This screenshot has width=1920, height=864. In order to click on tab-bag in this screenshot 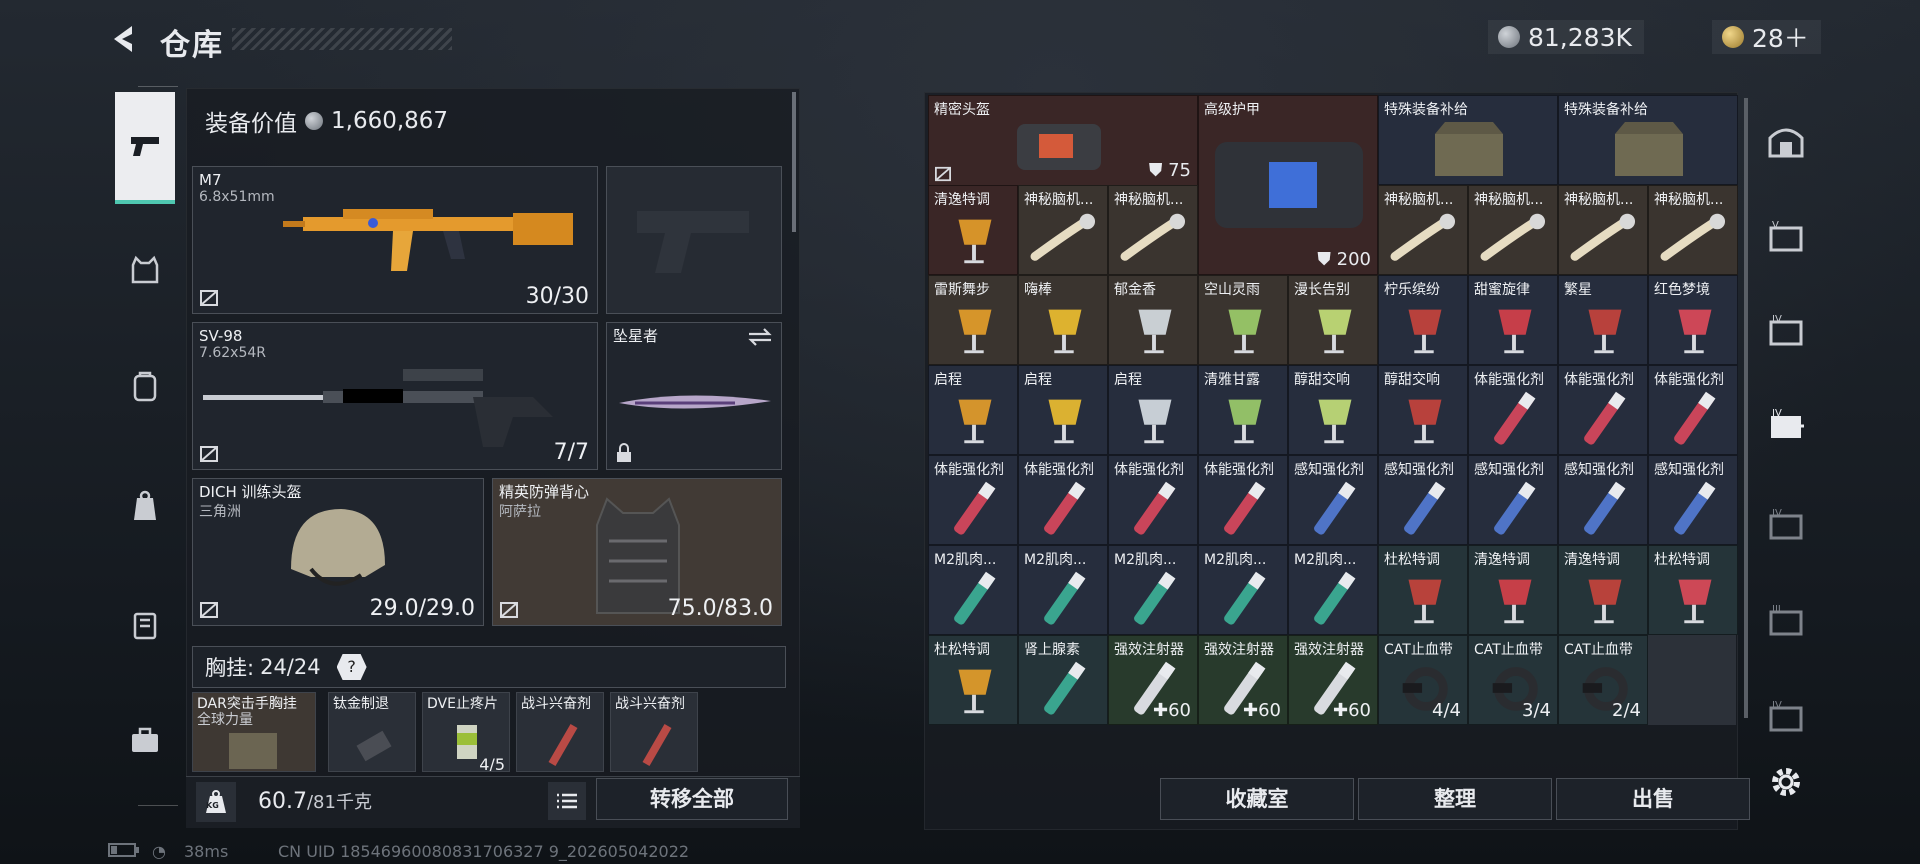, I will do `click(145, 506)`.